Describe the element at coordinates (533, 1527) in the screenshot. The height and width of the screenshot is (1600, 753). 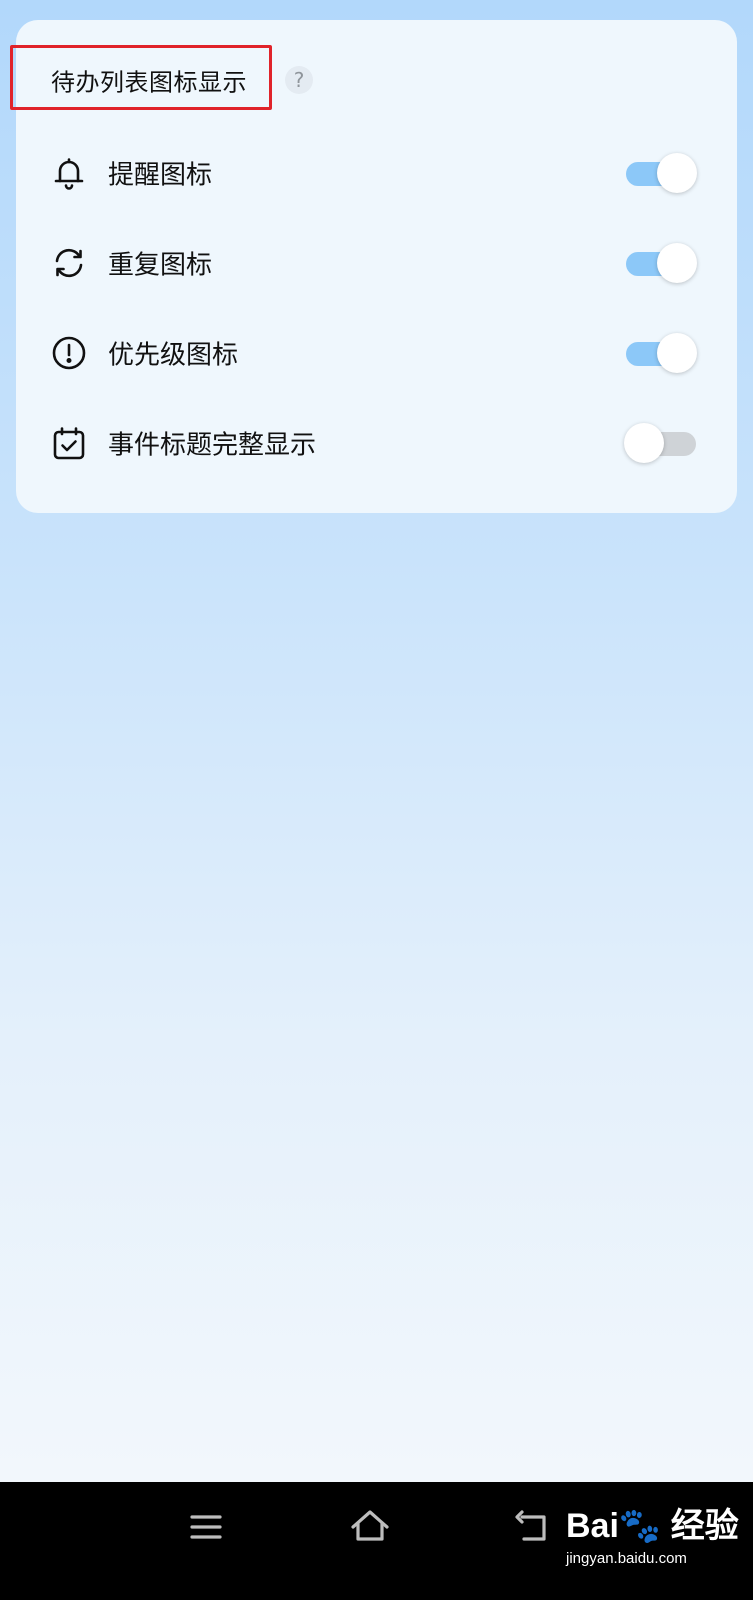
I see `back-icon` at that location.